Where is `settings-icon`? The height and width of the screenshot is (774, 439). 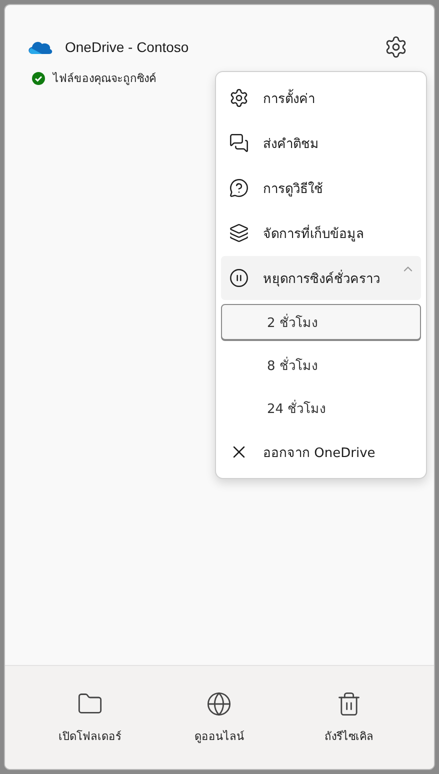
settings-icon is located at coordinates (239, 98).